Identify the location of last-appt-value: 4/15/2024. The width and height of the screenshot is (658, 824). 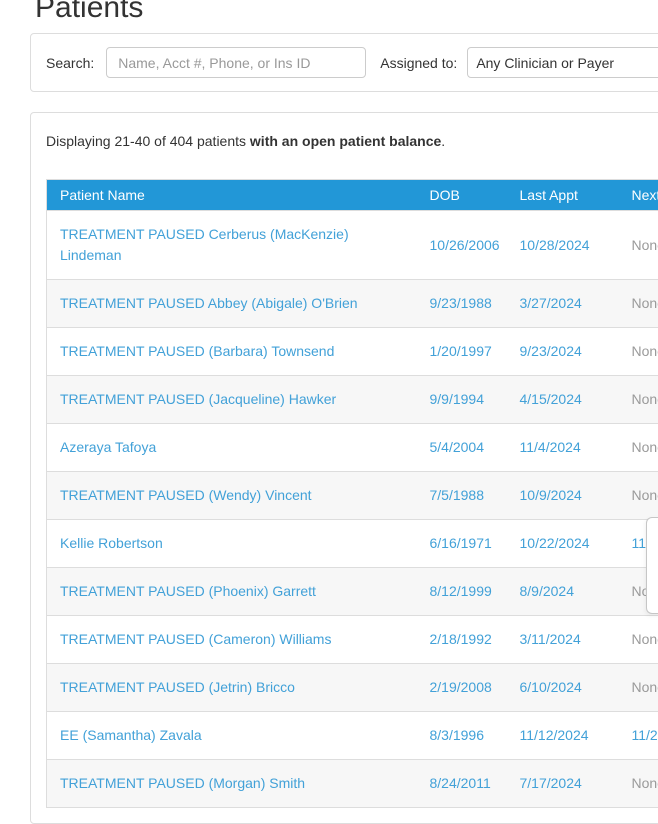
(551, 399).